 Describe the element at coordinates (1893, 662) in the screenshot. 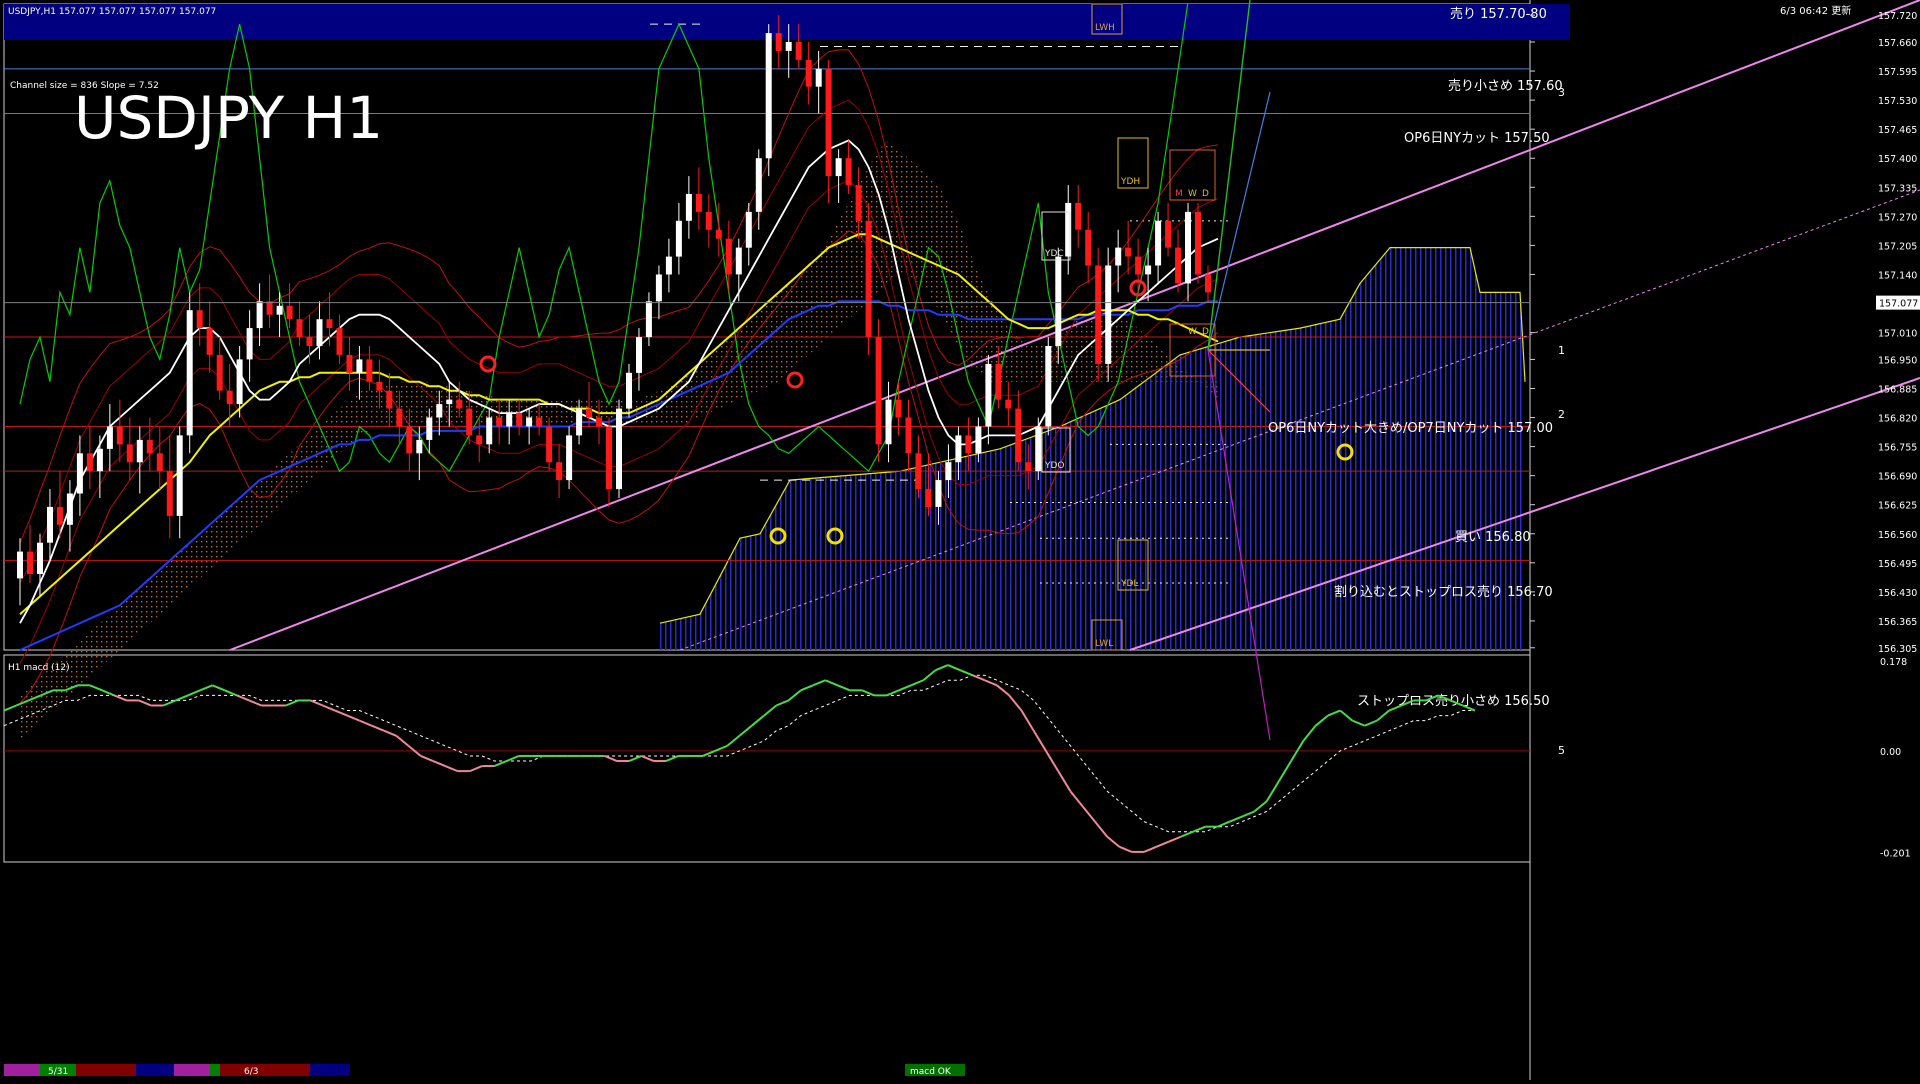

I see `macd-tick-label: 0.178` at that location.